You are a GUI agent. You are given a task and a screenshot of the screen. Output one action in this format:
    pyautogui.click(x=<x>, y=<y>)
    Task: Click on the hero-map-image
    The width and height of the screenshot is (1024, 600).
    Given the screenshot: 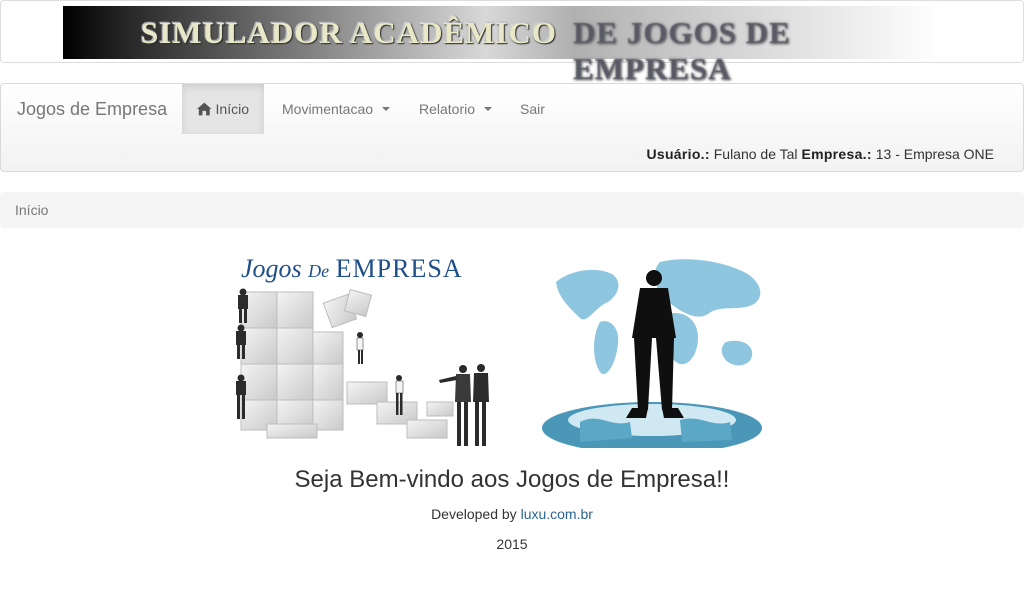 What is the action you would take?
    pyautogui.click(x=659, y=353)
    